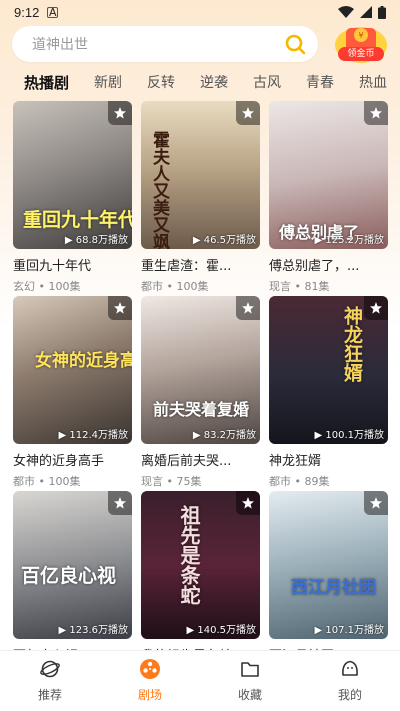 The height and width of the screenshot is (711, 400). Describe the element at coordinates (201, 409) in the screenshot. I see `poster-title-art: 前夫哭着复婚` at that location.